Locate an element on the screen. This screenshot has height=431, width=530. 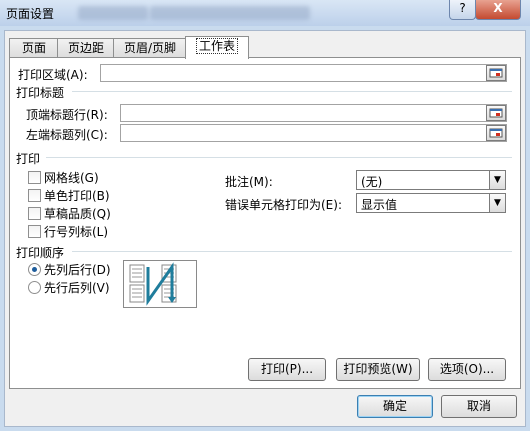
down-then-over-label: 先列后行(D) is located at coordinates (77, 270).